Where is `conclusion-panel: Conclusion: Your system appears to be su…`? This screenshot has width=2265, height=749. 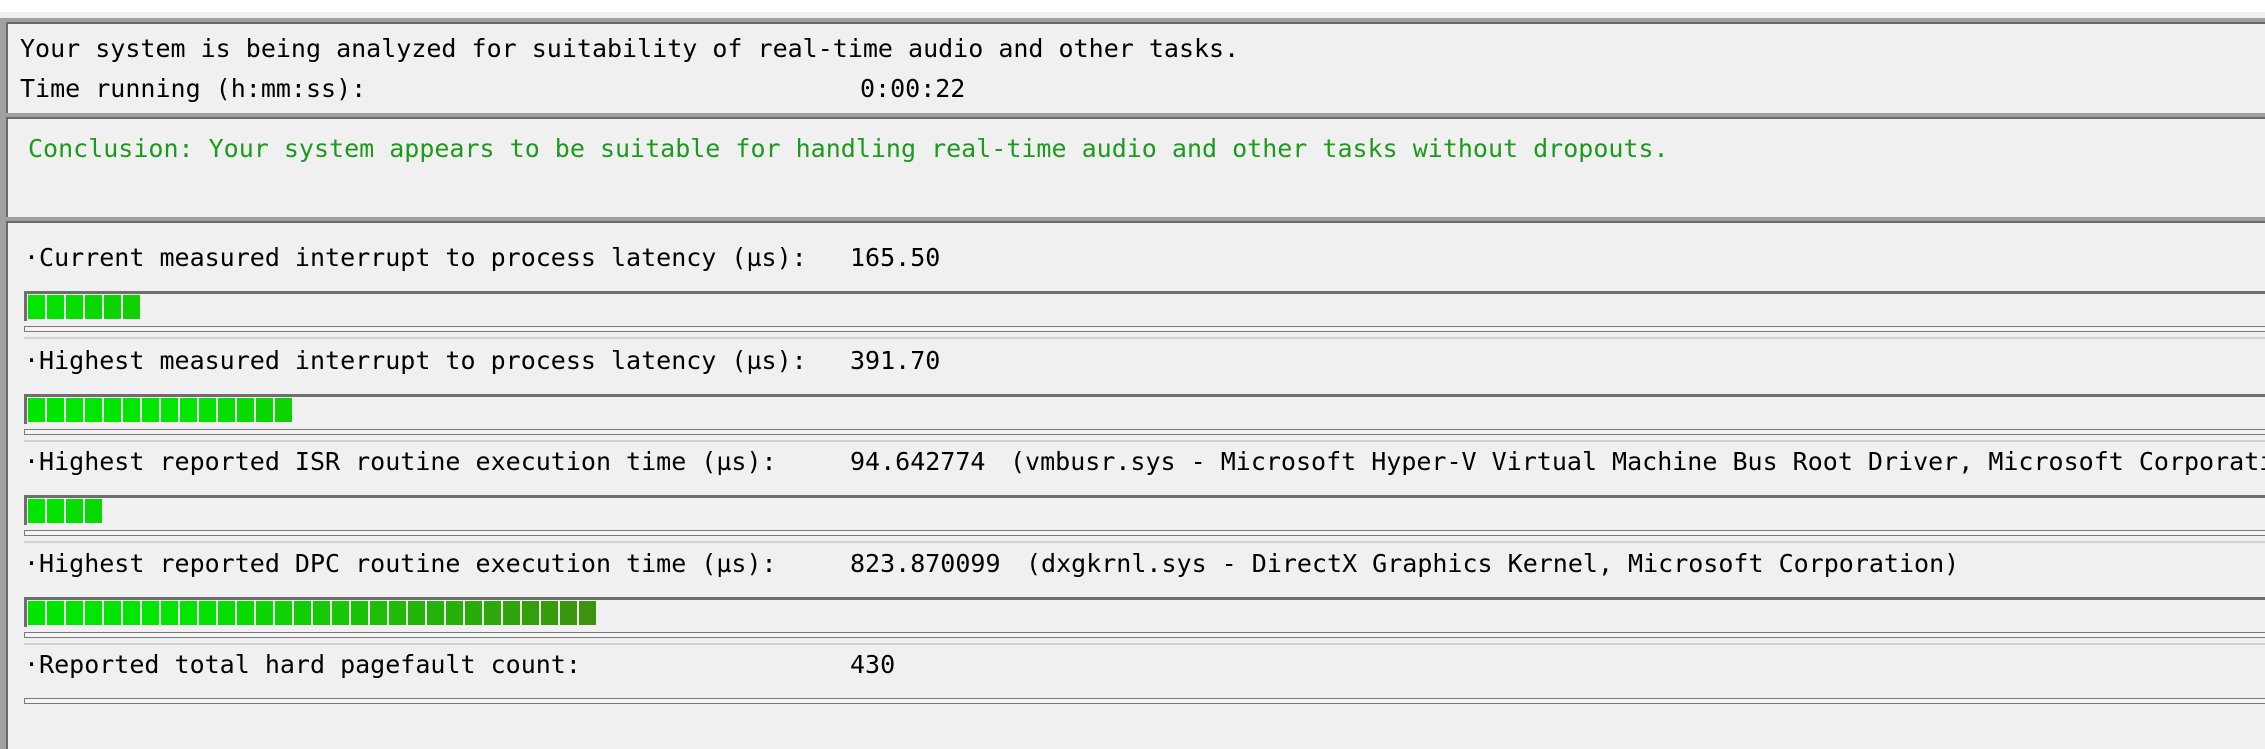
conclusion-panel: Conclusion: Your system appears to be su… is located at coordinates (1132, 165).